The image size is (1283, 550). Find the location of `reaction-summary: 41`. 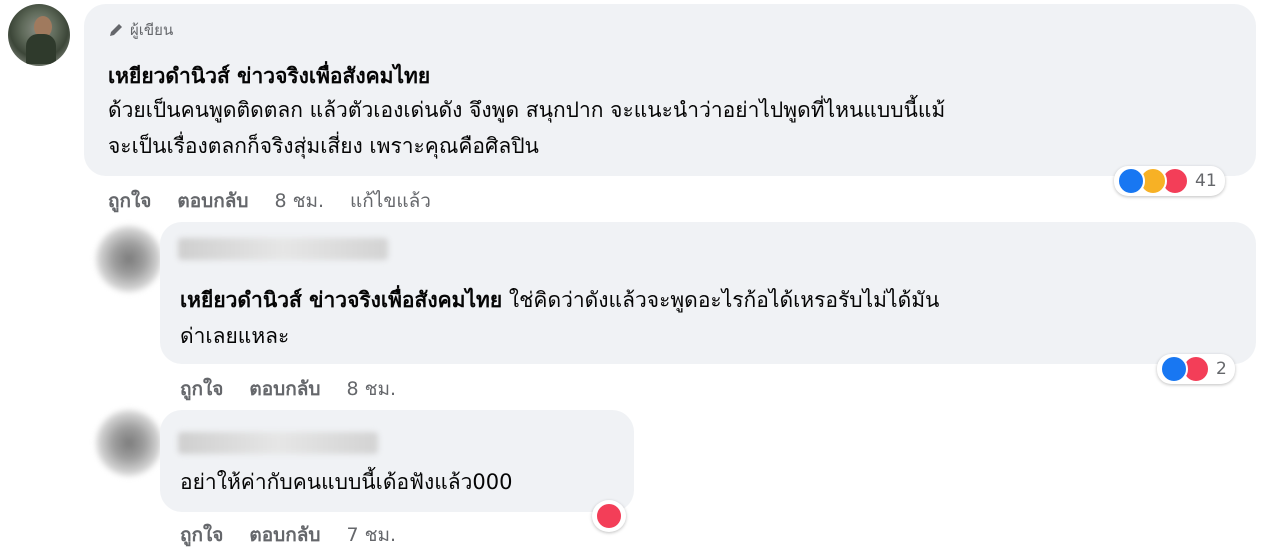

reaction-summary: 41 is located at coordinates (1169, 181).